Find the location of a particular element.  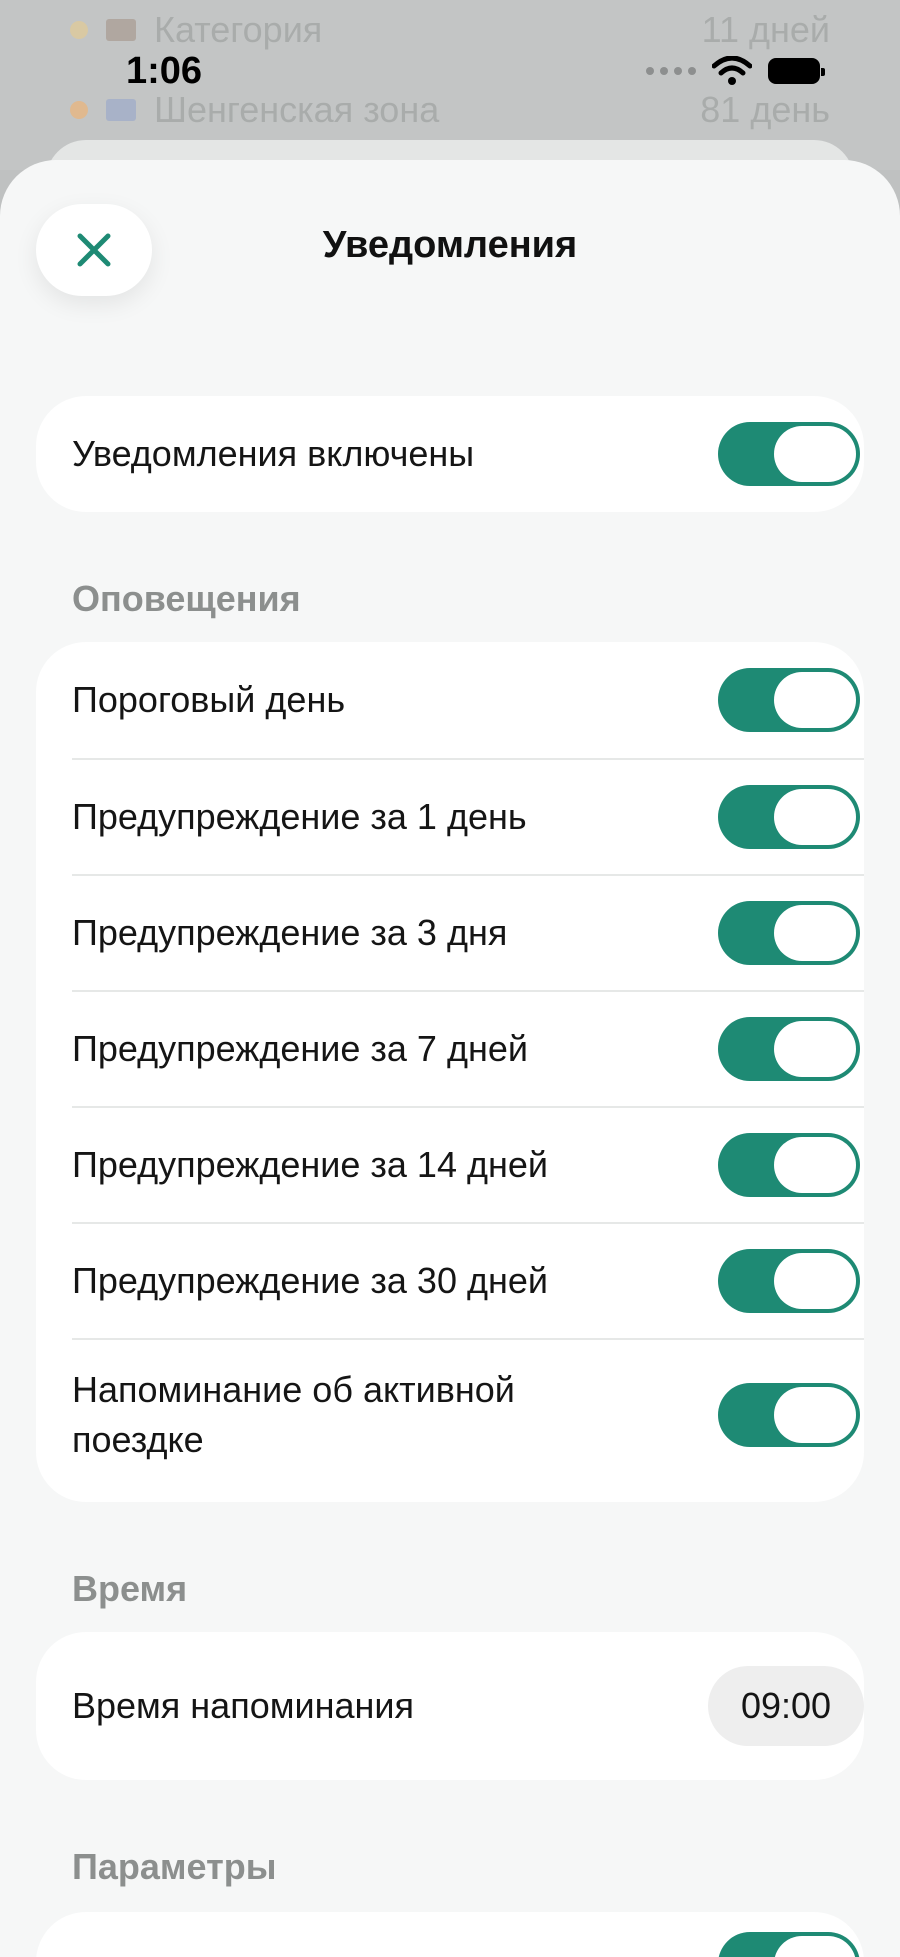

status-time: 1:06 is located at coordinates (164, 71).